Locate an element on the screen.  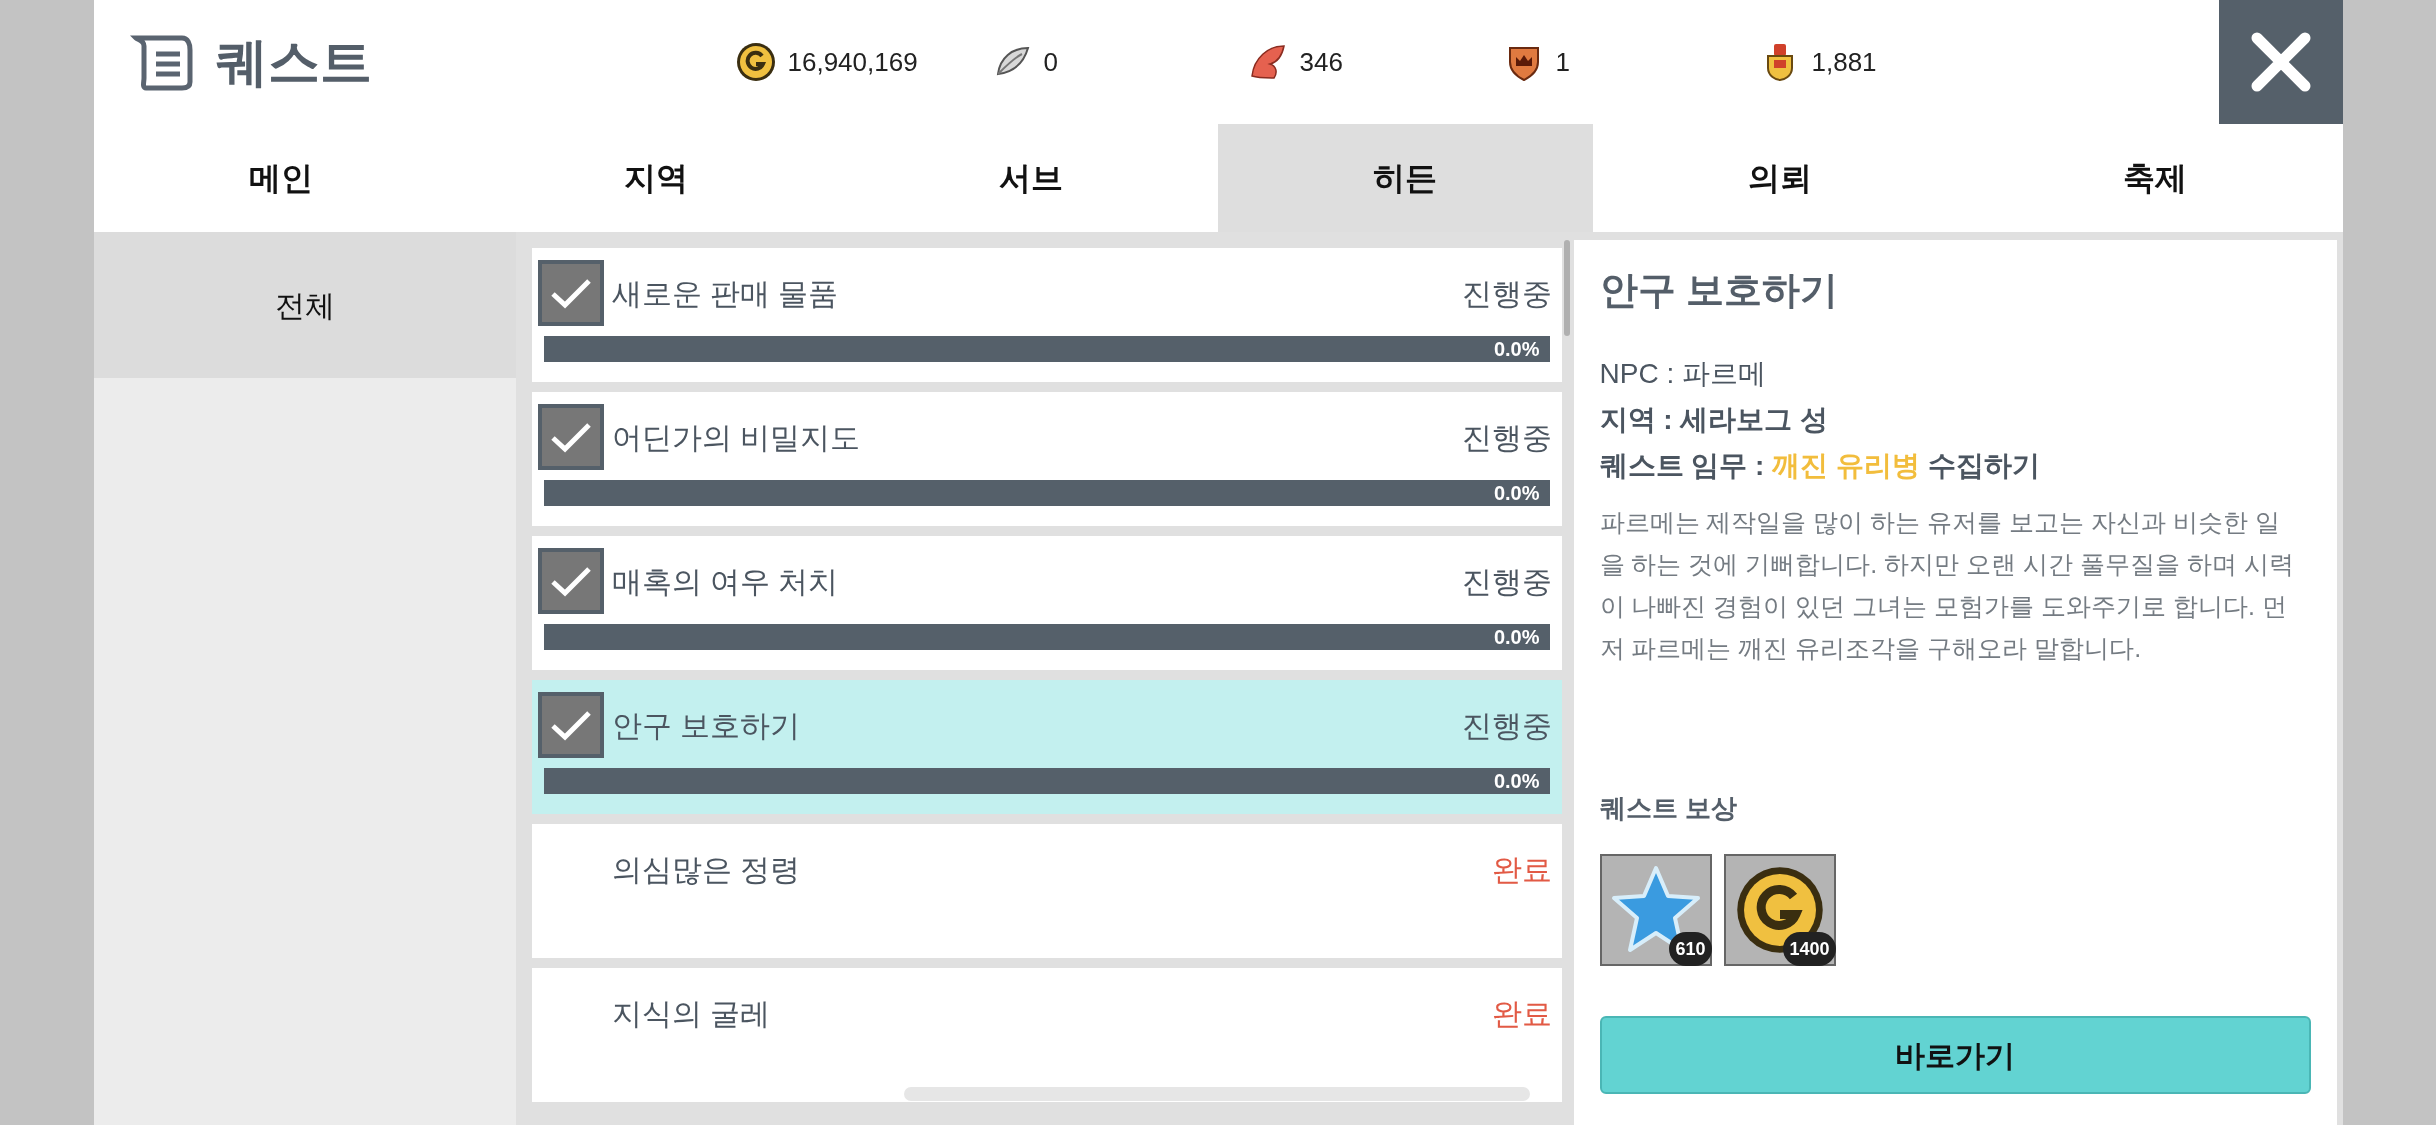
quest-row: 매혹의 여우 처치 진행중 0.0% is located at coordinates (1046, 603).